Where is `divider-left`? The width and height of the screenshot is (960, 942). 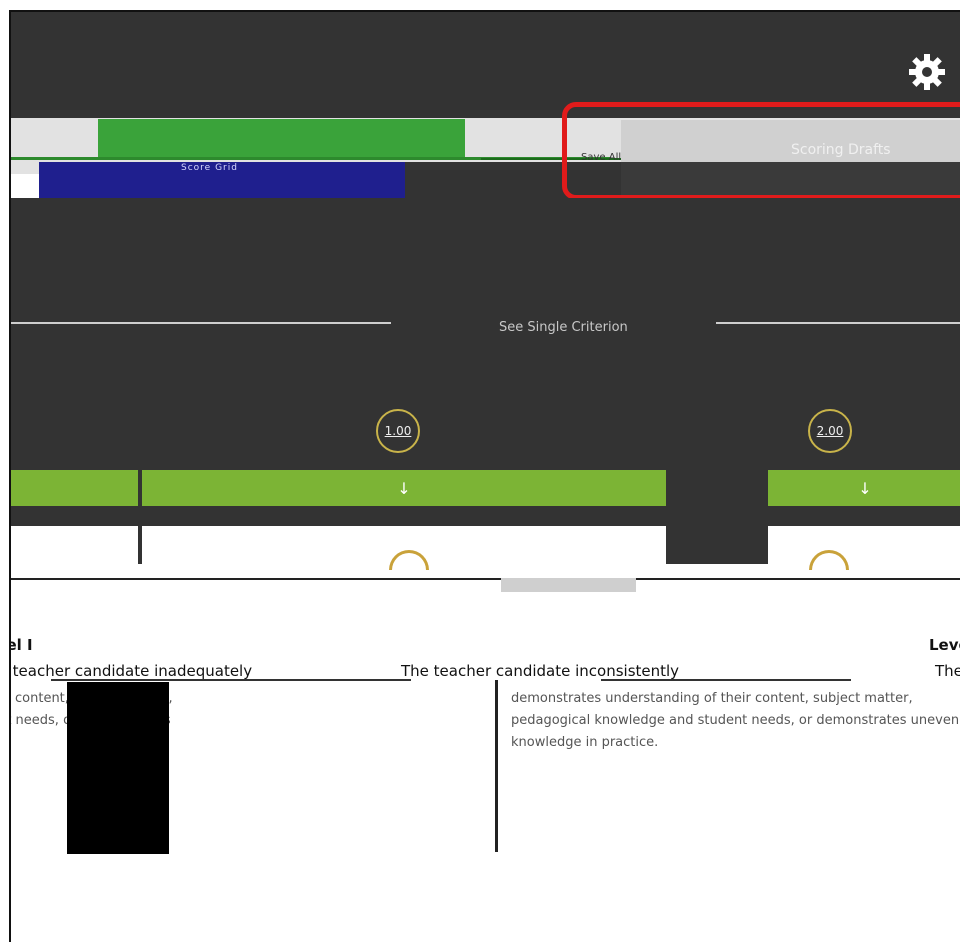 divider-left is located at coordinates (201, 323).